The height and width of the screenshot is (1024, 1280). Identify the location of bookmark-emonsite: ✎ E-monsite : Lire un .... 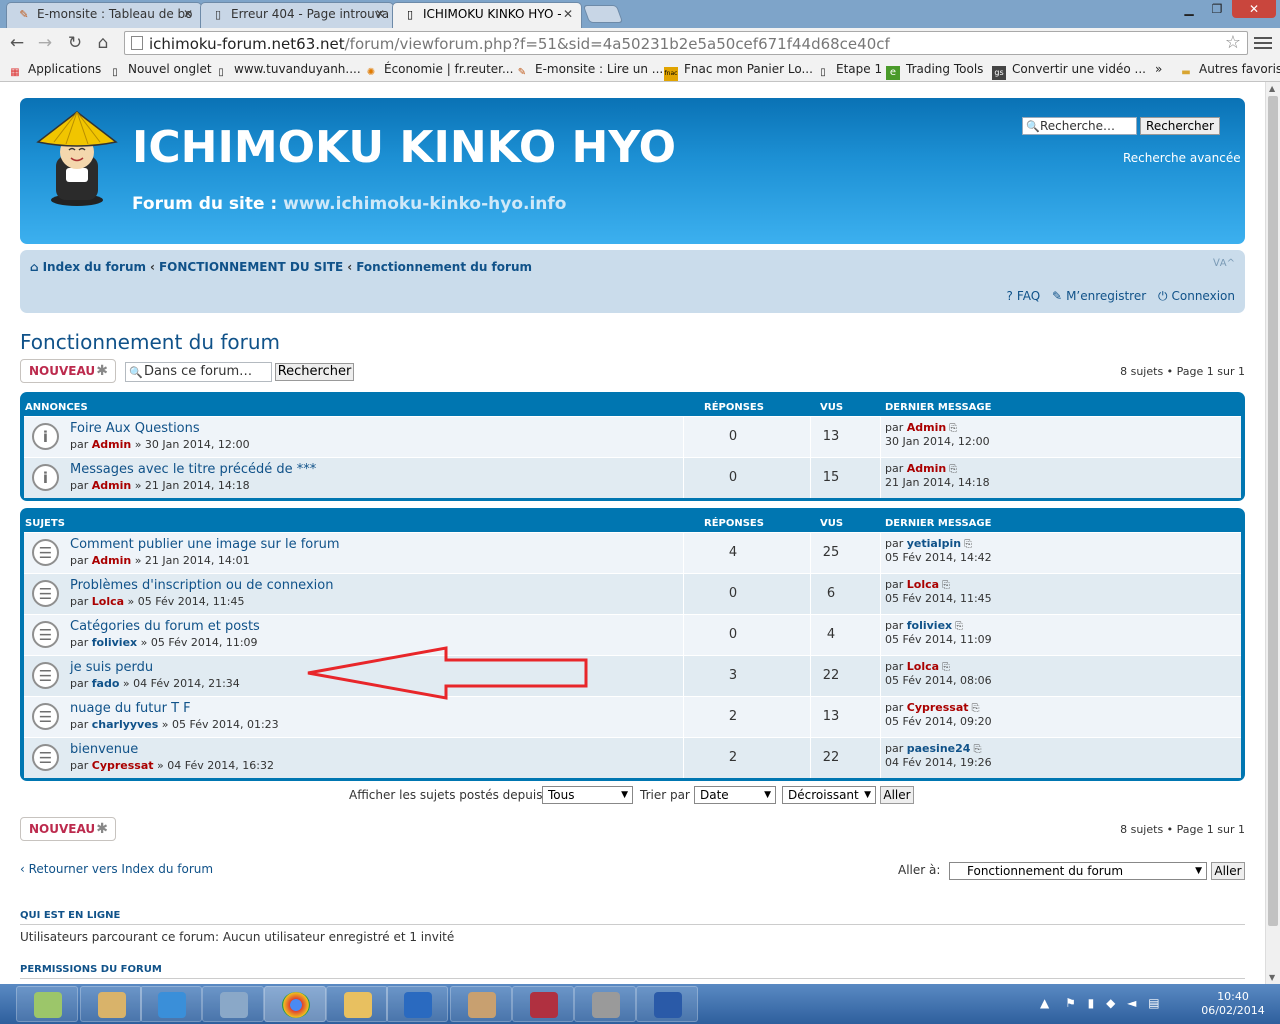
(589, 71).